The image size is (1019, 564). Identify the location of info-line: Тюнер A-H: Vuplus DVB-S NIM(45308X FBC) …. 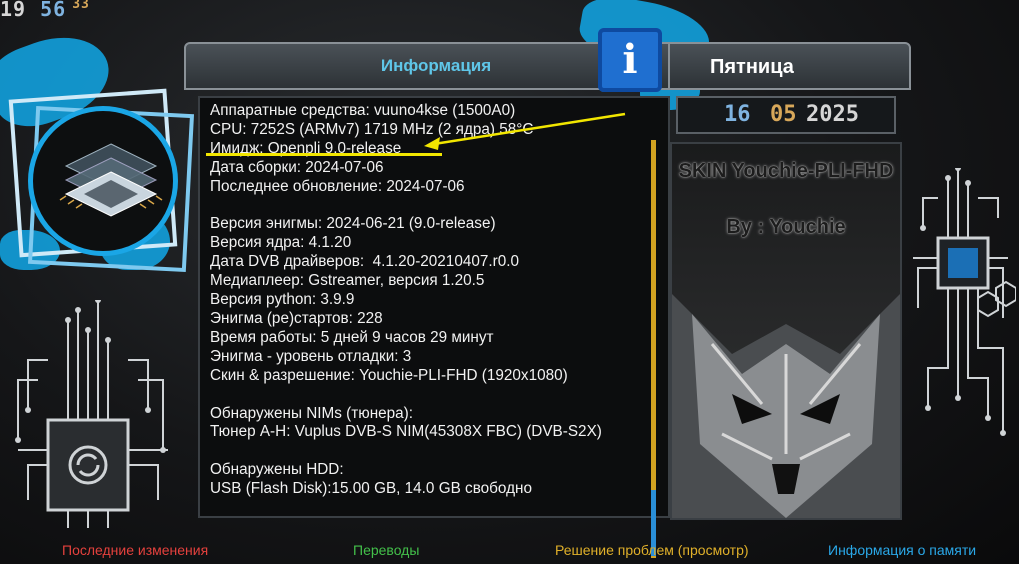
(406, 432).